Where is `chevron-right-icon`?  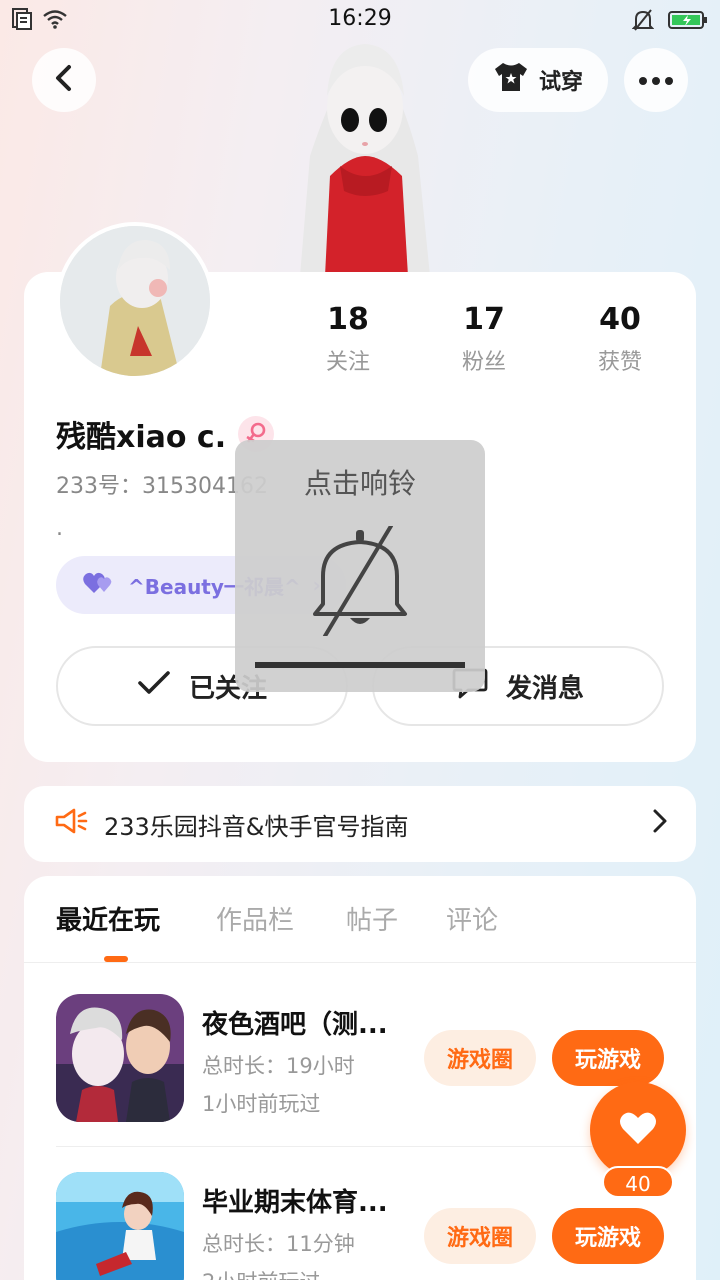
chevron-right-icon is located at coordinates (660, 824).